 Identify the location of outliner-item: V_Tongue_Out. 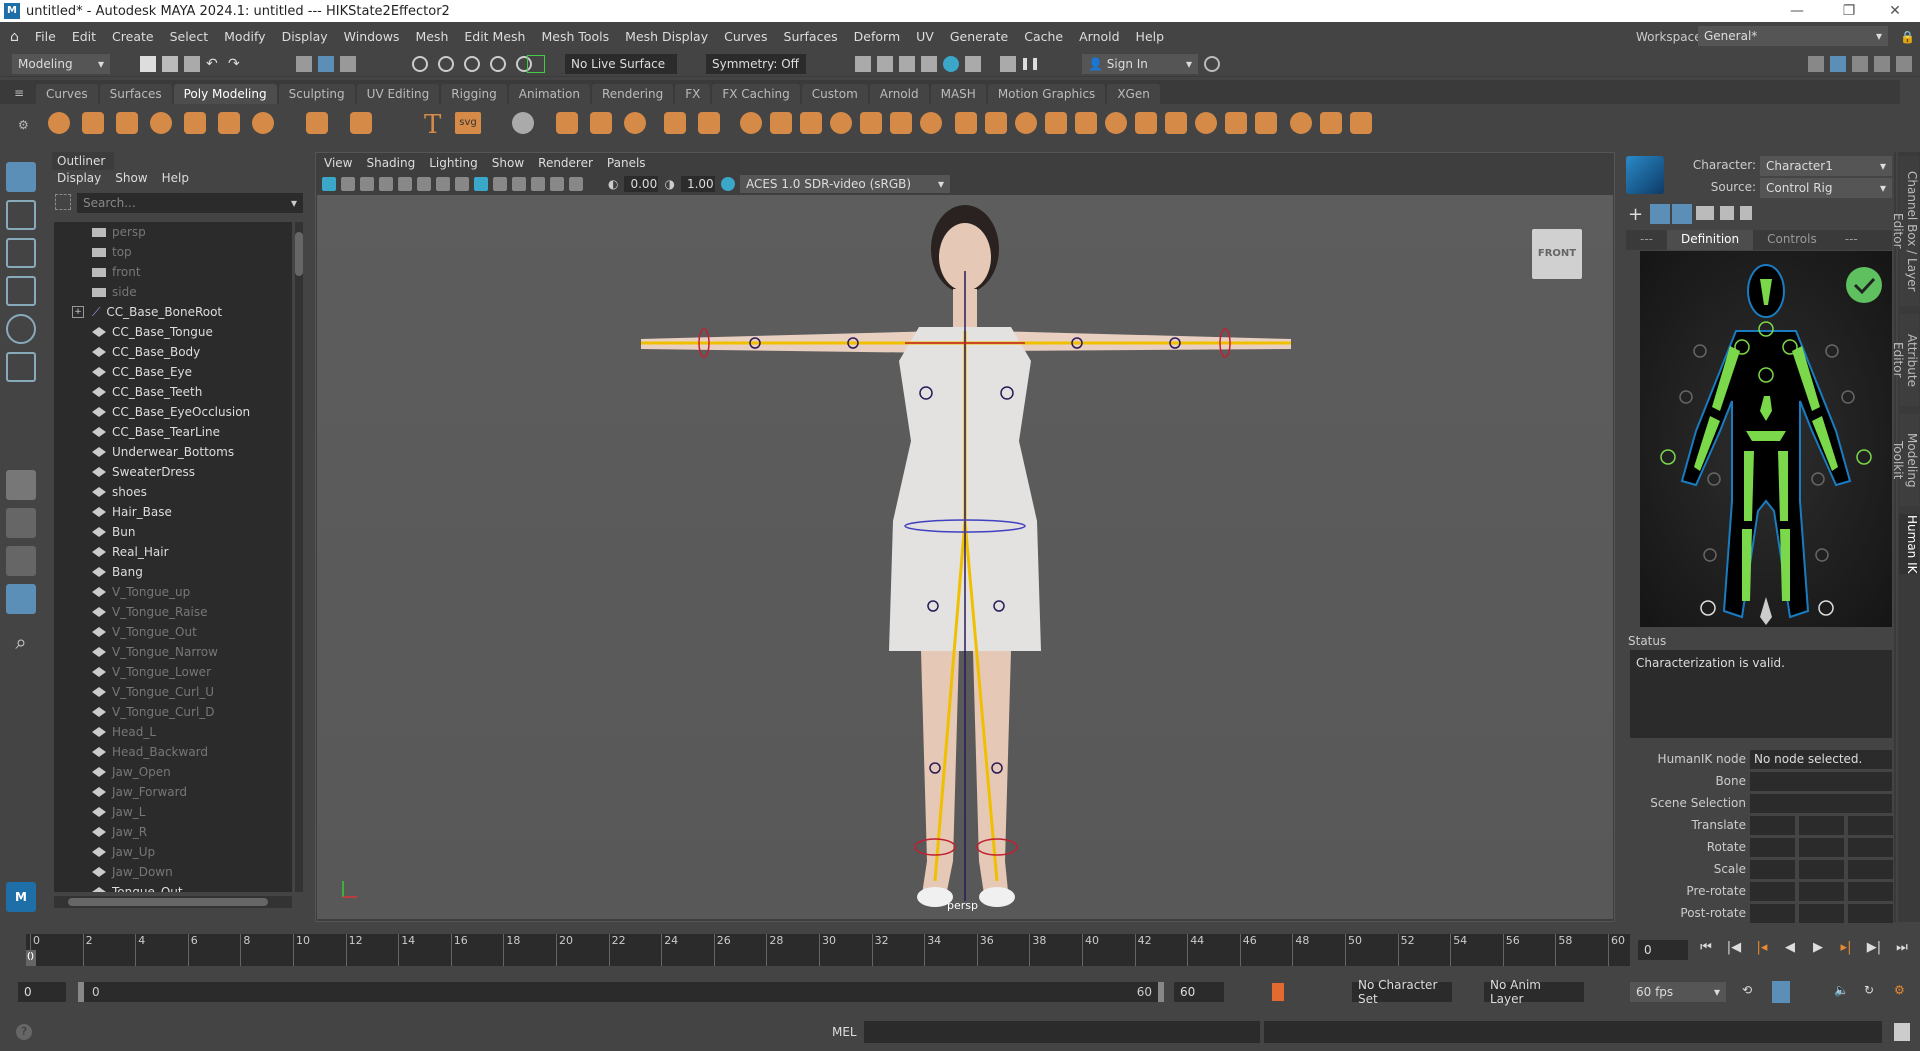
(173, 632).